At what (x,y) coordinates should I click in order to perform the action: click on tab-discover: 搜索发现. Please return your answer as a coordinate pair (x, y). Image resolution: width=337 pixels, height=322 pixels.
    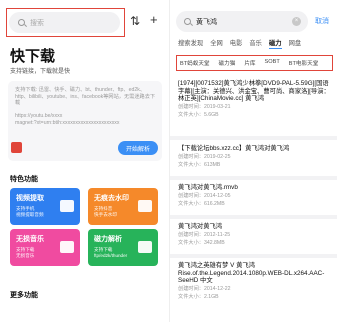
    Looking at the image, I should click on (190, 43).